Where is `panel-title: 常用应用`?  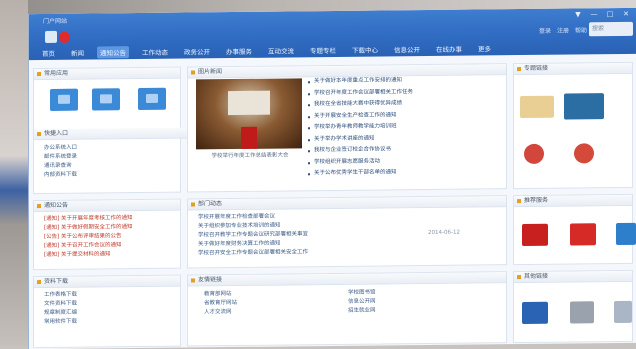
panel-title: 常用应用 is located at coordinates (107, 74).